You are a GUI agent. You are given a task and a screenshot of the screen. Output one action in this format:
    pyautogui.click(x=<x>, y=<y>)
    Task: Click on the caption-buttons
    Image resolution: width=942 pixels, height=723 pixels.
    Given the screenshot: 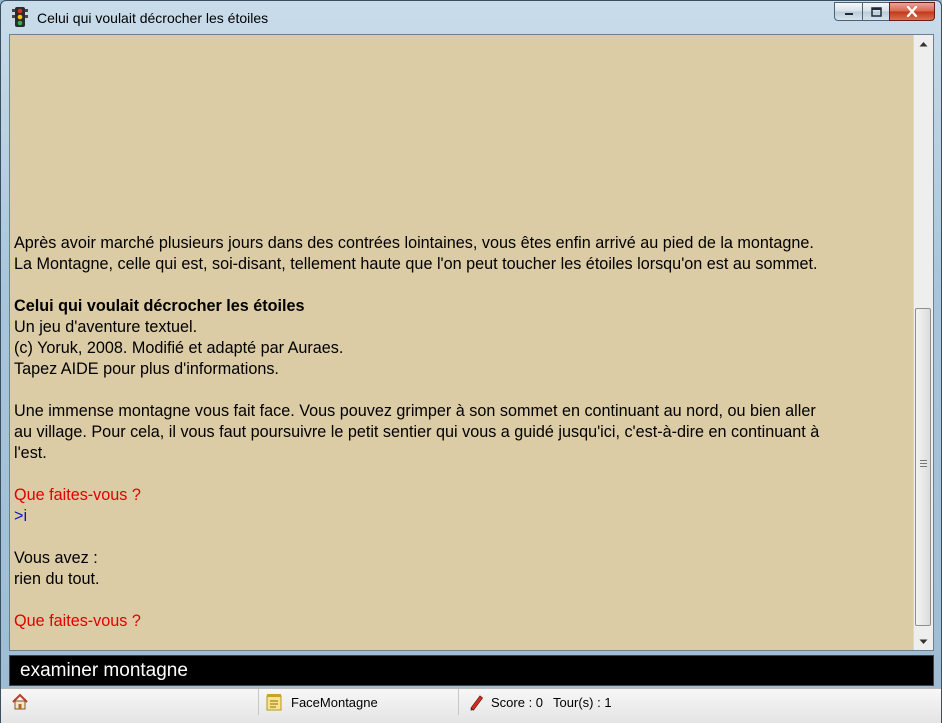 What is the action you would take?
    pyautogui.click(x=884, y=12)
    